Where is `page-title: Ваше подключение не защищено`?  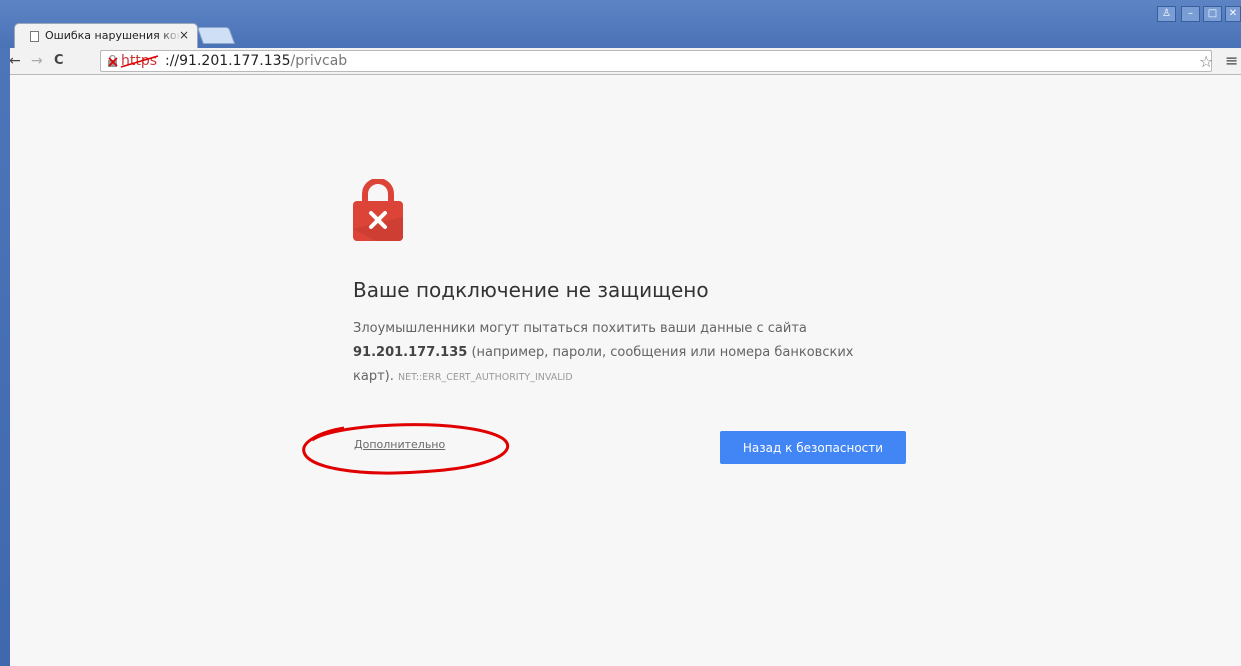
page-title: Ваше подключение не защищено is located at coordinates (531, 290).